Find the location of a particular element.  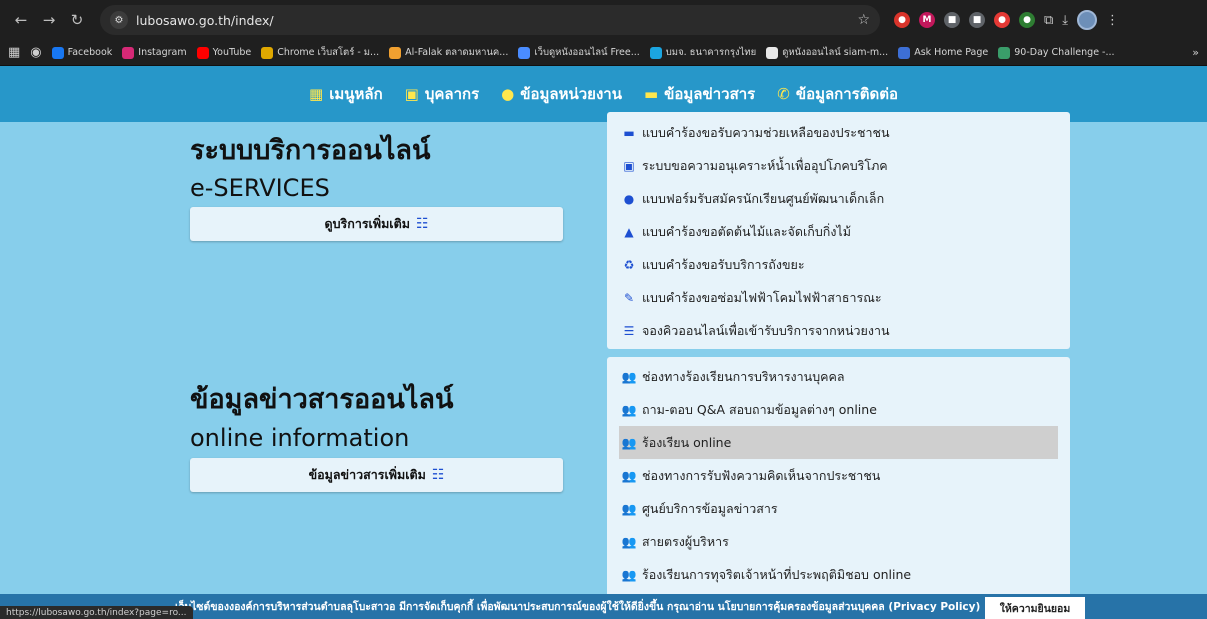

bookmark-label: Instagram is located at coordinates (162, 52).